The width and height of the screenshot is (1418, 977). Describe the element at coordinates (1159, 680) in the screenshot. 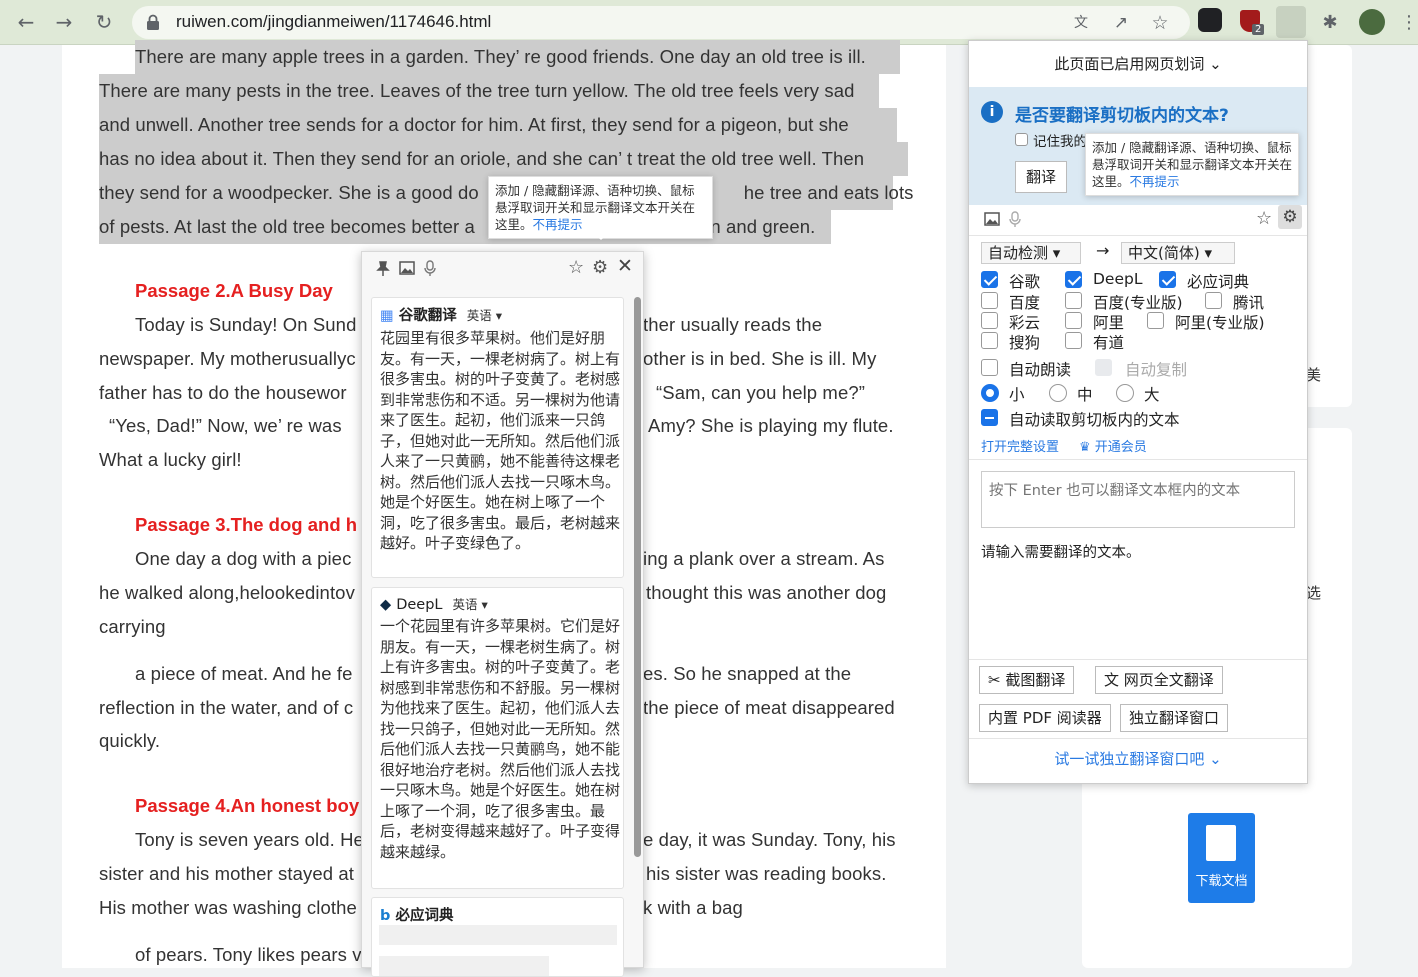

I see `full-page-translate-button: 文 网页全文翻译` at that location.